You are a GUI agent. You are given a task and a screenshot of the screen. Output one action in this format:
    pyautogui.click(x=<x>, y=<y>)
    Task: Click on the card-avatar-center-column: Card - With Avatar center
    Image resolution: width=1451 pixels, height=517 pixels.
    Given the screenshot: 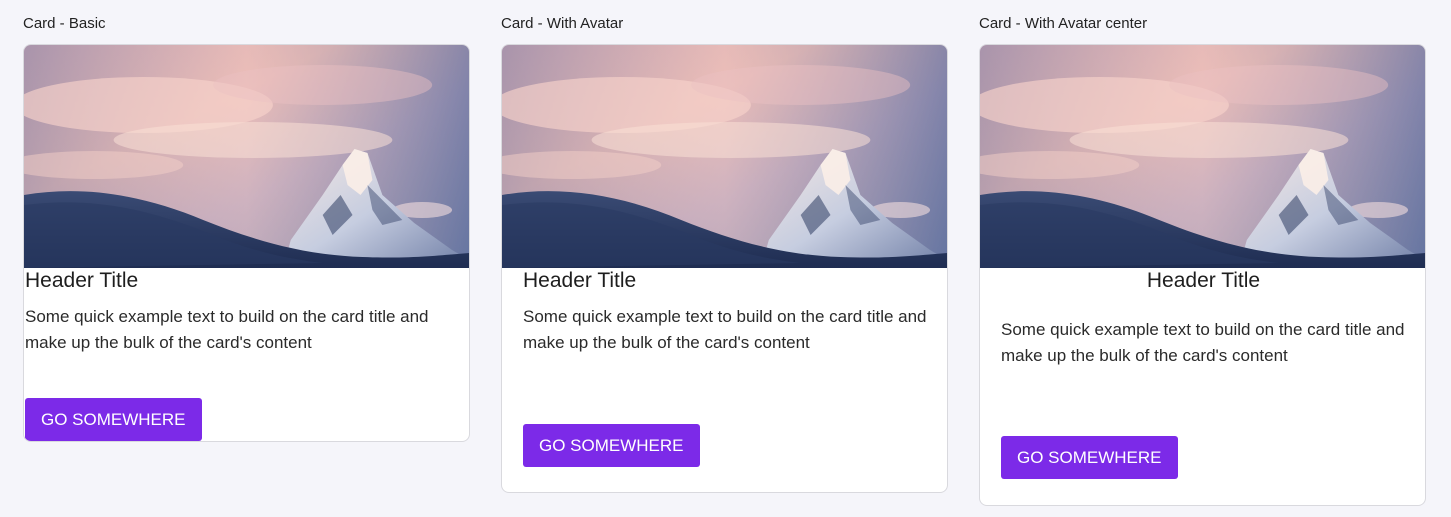 What is the action you would take?
    pyautogui.click(x=1202, y=24)
    